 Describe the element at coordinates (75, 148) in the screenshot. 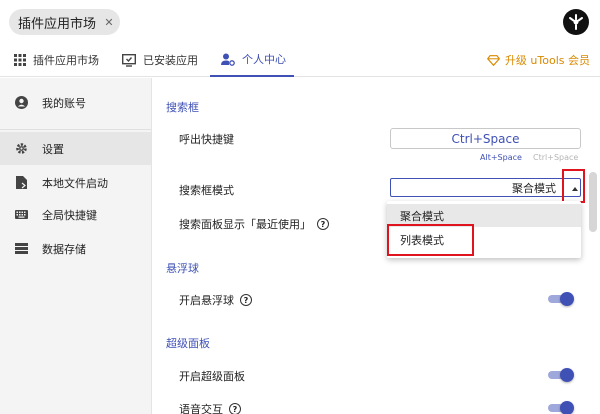

I see `sidebar-item-settings: 设置` at that location.